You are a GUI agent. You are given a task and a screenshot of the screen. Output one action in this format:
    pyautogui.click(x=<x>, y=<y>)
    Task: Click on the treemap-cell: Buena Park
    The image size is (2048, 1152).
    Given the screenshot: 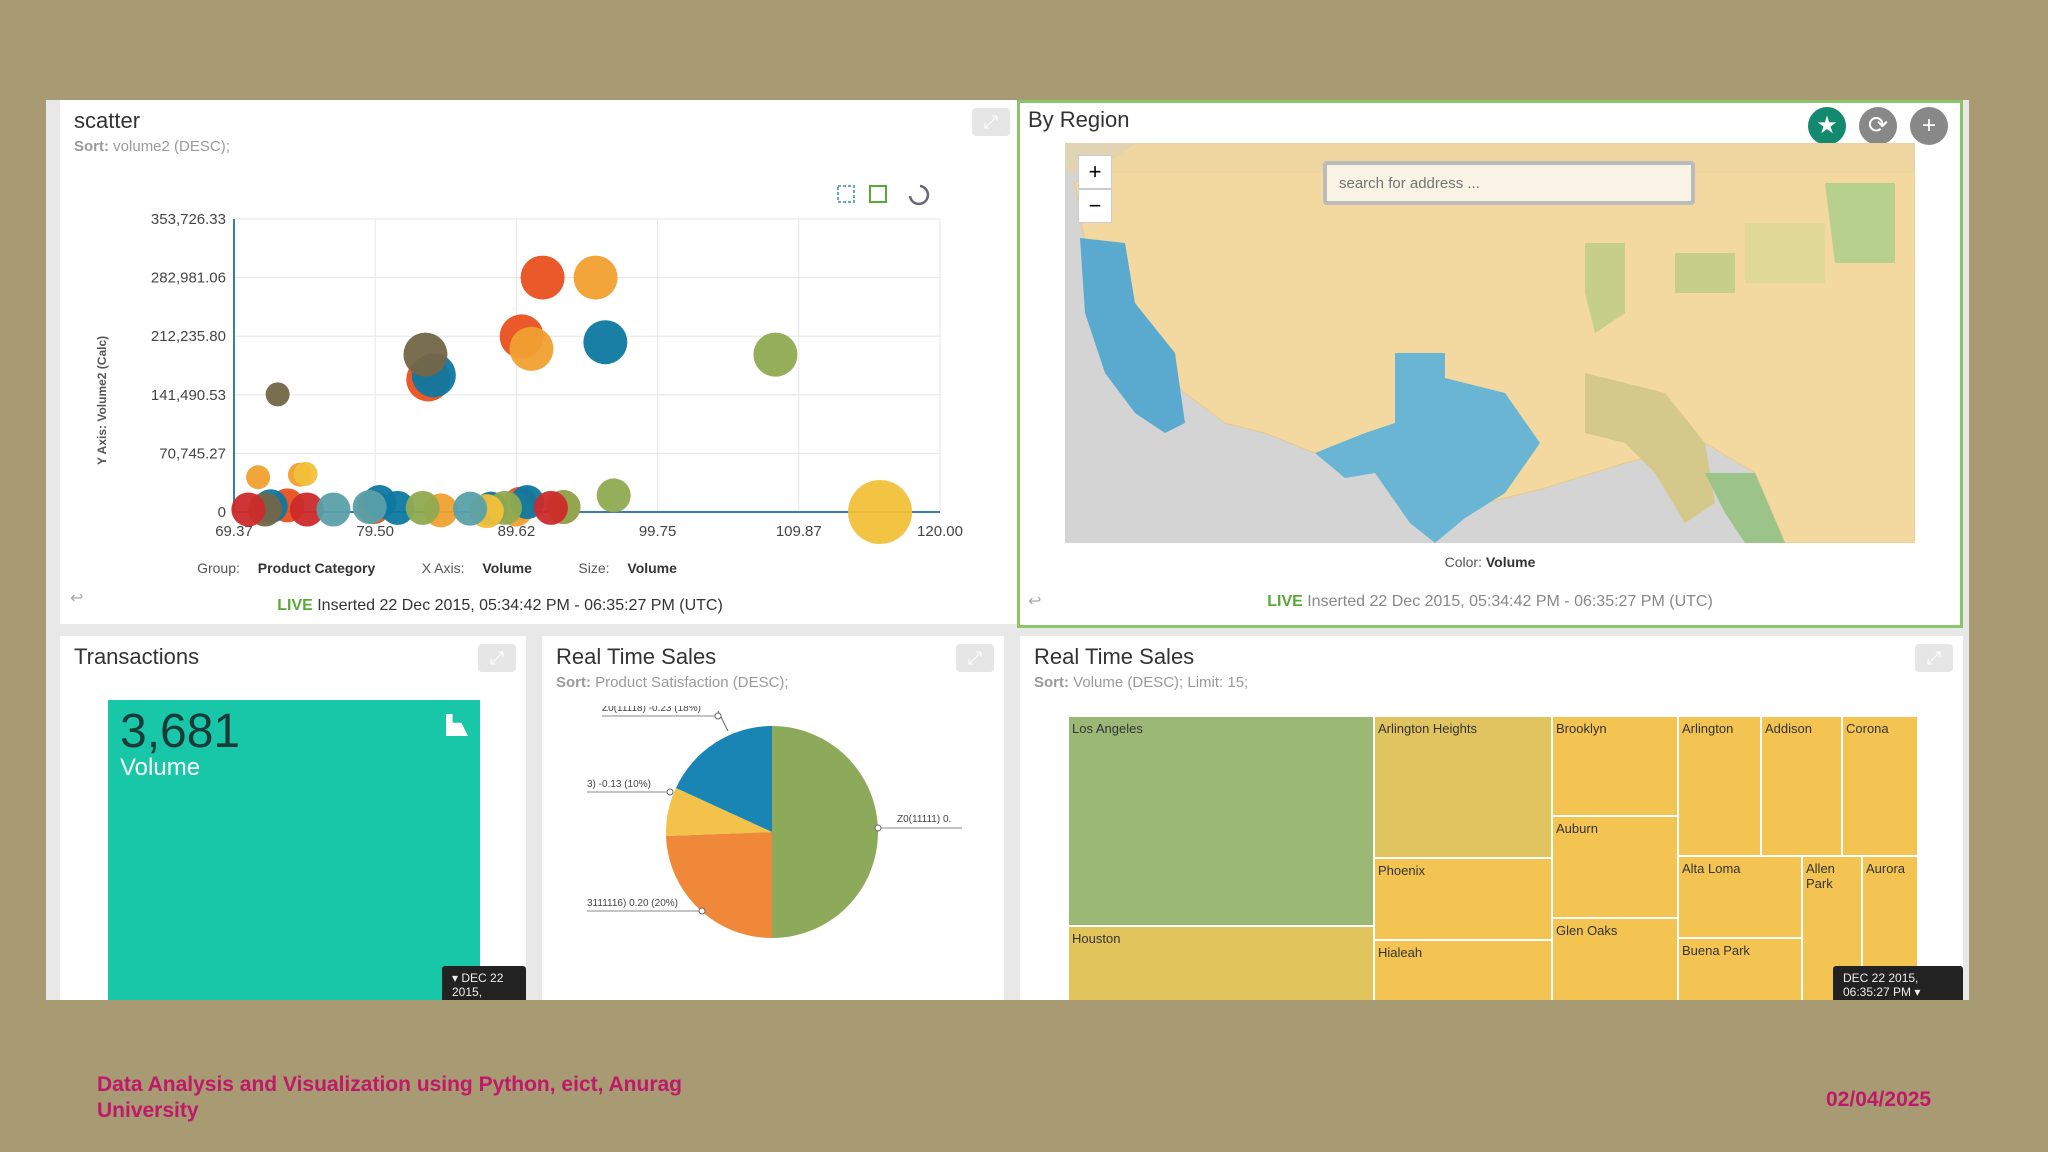 What is the action you would take?
    pyautogui.click(x=1740, y=969)
    